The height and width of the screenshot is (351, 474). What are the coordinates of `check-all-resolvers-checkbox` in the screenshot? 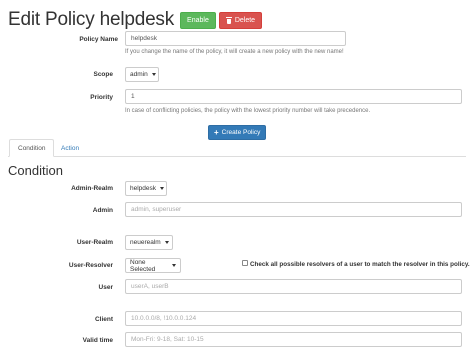 It's located at (245, 263).